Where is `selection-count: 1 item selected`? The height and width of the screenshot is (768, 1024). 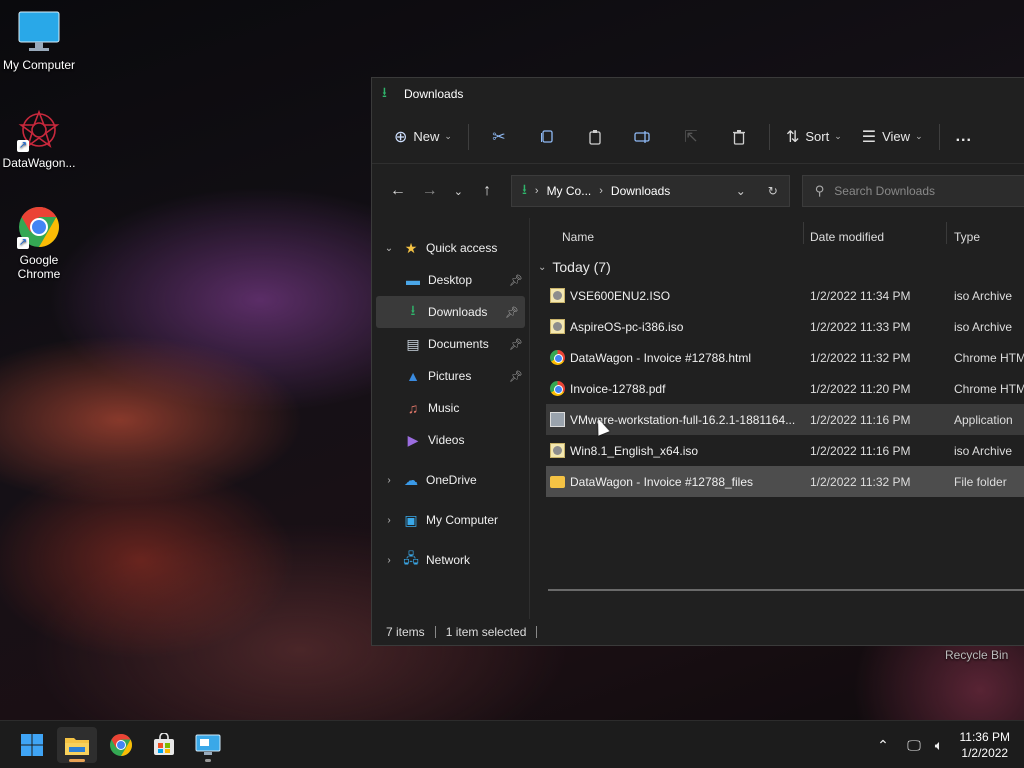
selection-count: 1 item selected is located at coordinates (486, 632).